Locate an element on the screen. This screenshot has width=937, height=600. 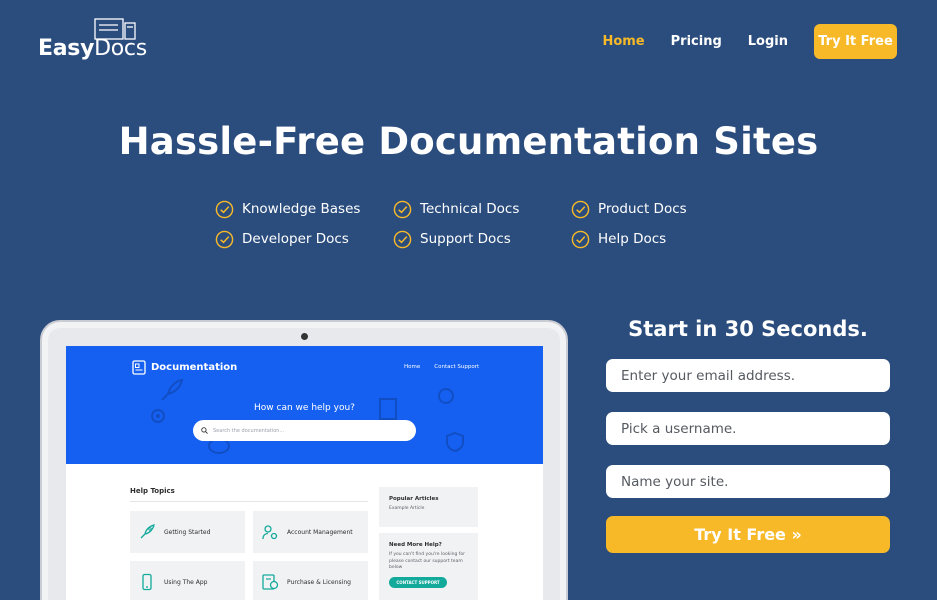
main-nav: Home Pricing Login Try It Free is located at coordinates (749, 41).